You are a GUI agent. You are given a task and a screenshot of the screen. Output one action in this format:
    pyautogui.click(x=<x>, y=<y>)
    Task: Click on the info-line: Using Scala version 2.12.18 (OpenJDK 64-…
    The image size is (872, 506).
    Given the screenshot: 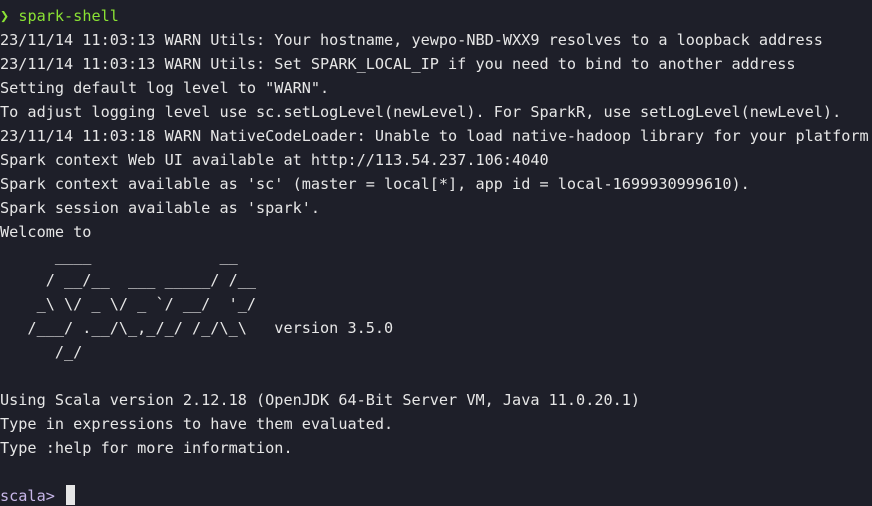 What is the action you would take?
    pyautogui.click(x=320, y=400)
    